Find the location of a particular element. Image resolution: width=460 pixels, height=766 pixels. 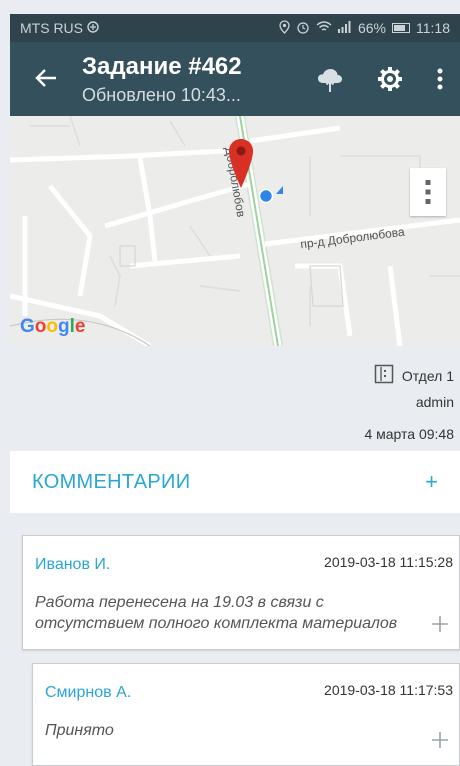

map-options-button is located at coordinates (428, 192).